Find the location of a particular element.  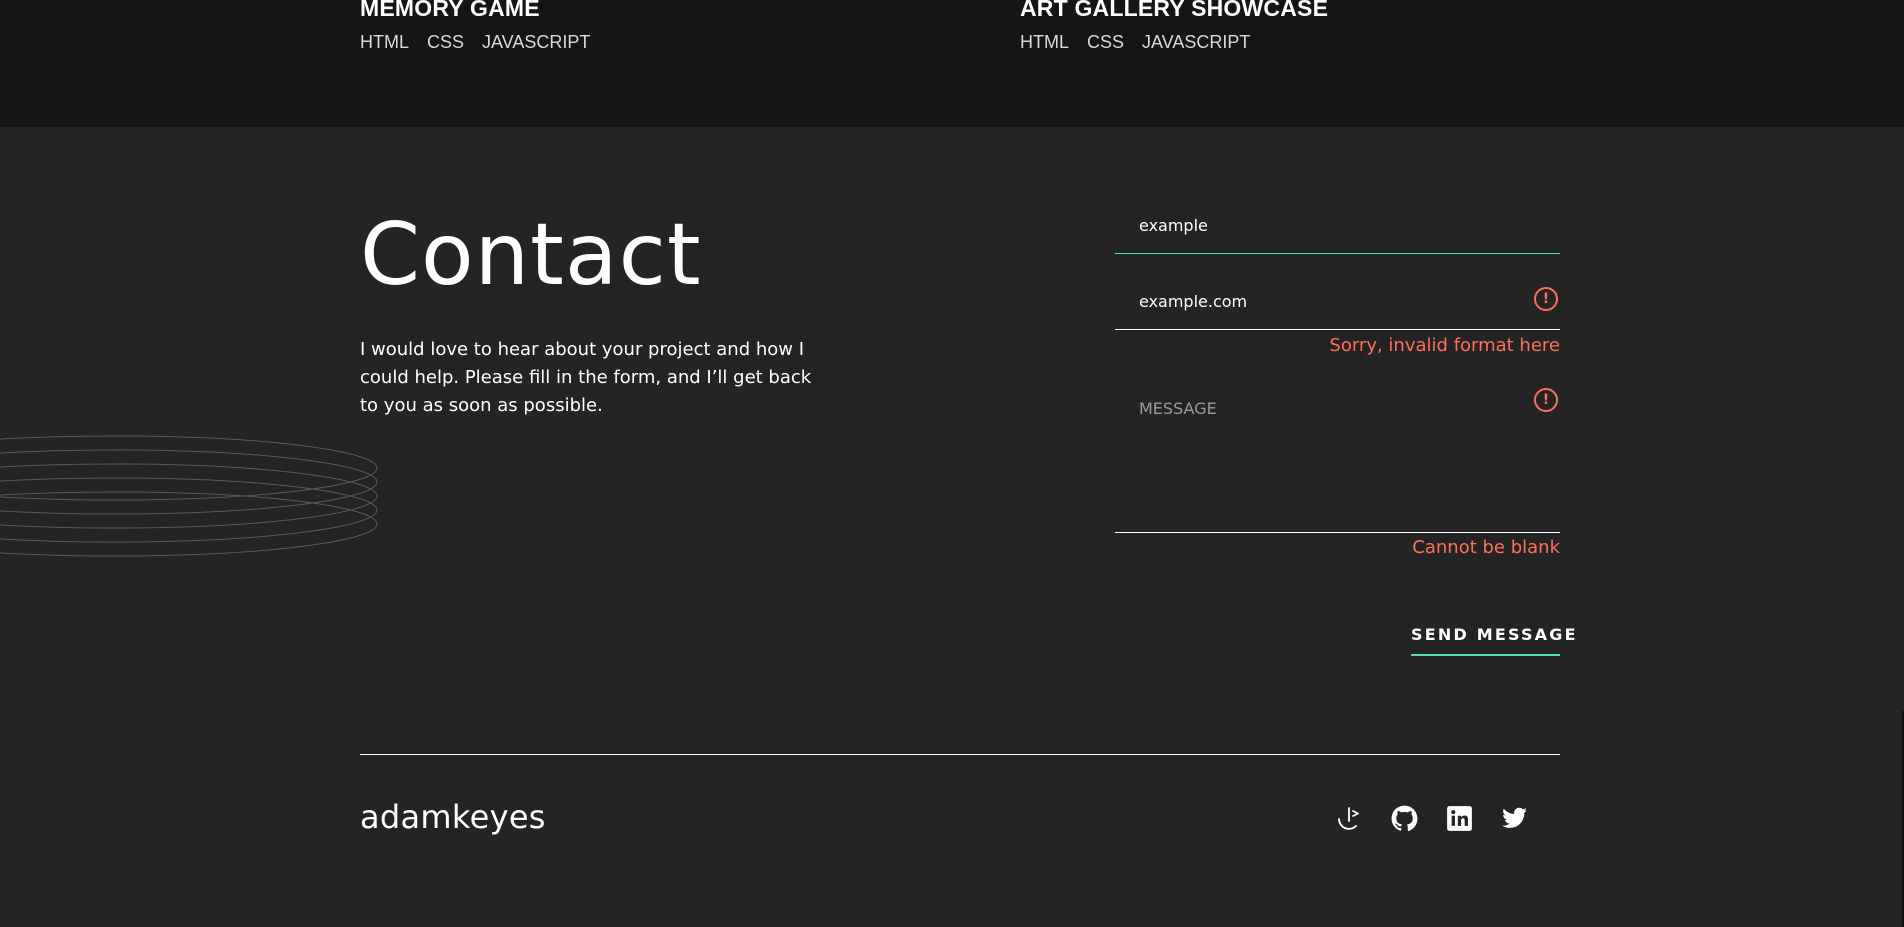

linkedin-icon is located at coordinates (1459, 818).